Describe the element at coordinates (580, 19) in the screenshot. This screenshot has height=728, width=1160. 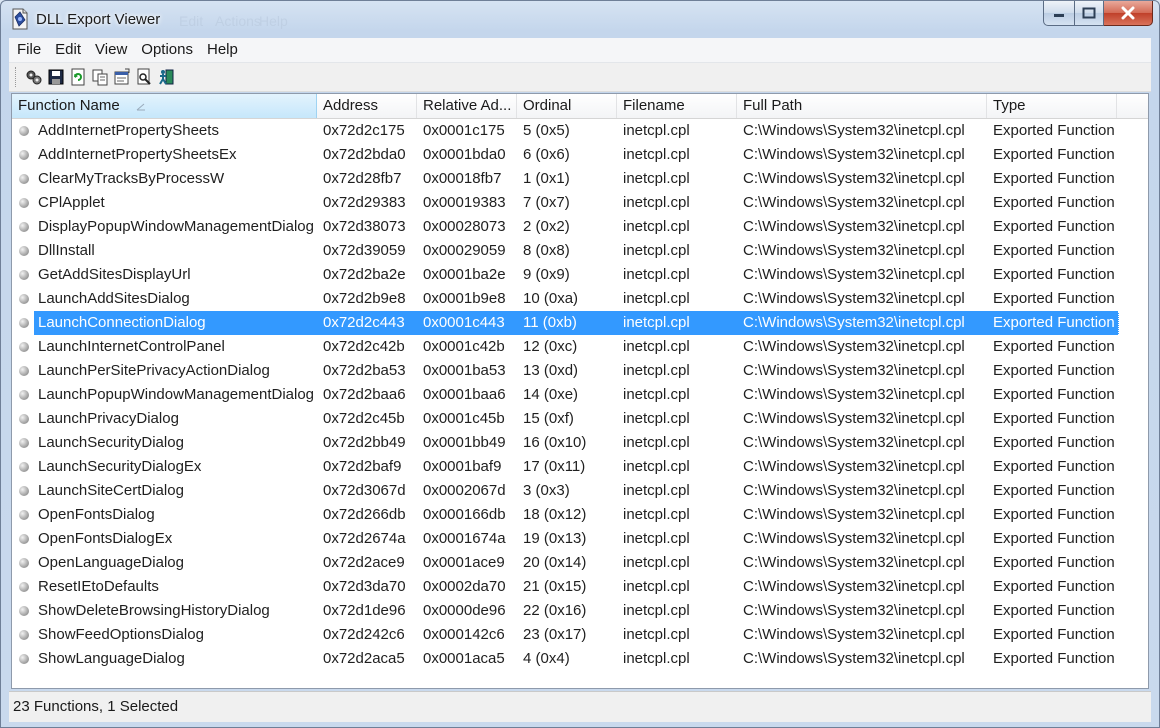
I see `title-bar: DLL Export Viewer Edit Actions Help` at that location.